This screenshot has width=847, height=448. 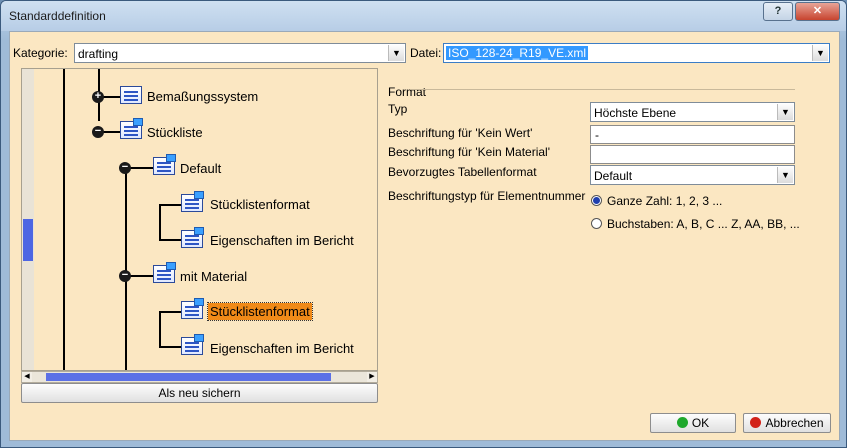 What do you see at coordinates (692, 154) in the screenshot?
I see `no-material-input` at bounding box center [692, 154].